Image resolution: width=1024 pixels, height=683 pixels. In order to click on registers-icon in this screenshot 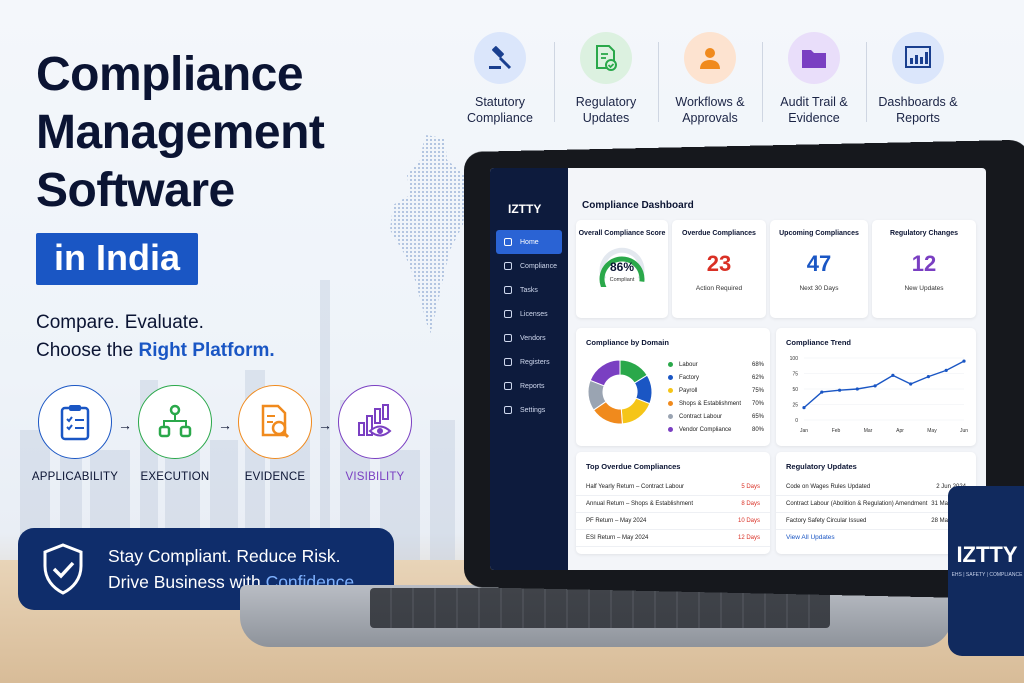, I will do `click(508, 362)`.